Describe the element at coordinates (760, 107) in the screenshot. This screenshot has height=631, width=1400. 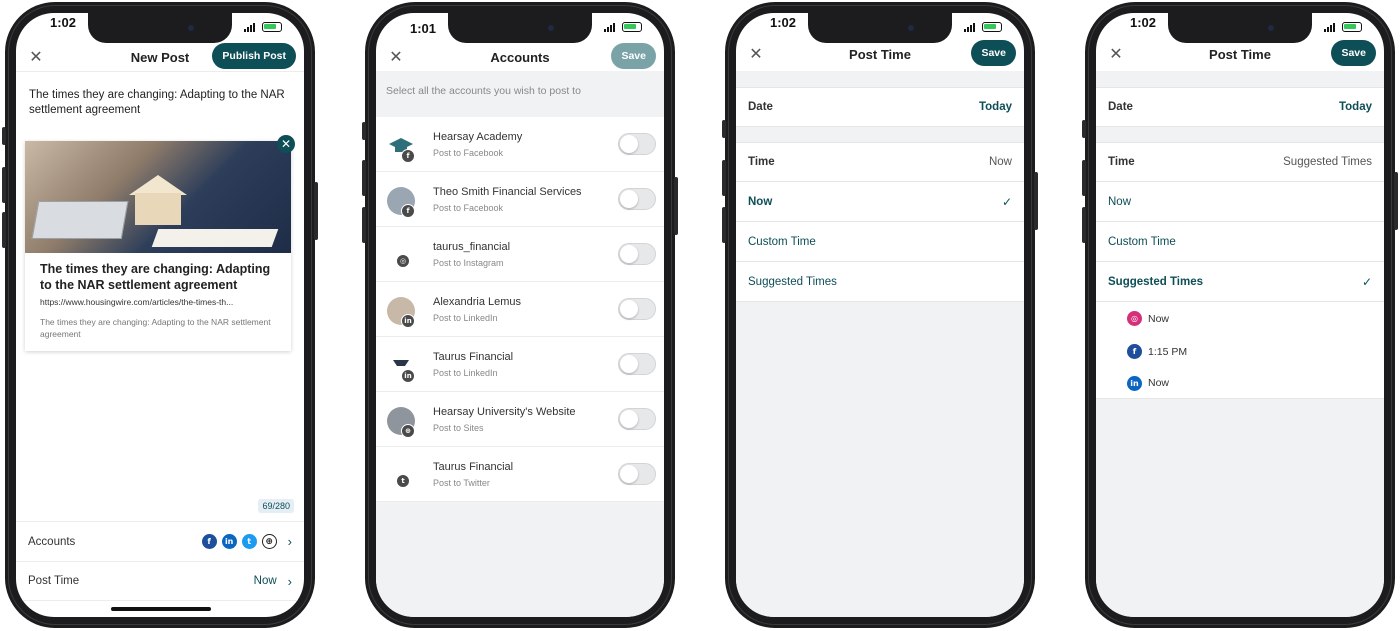
I see `date-label: Date` at that location.